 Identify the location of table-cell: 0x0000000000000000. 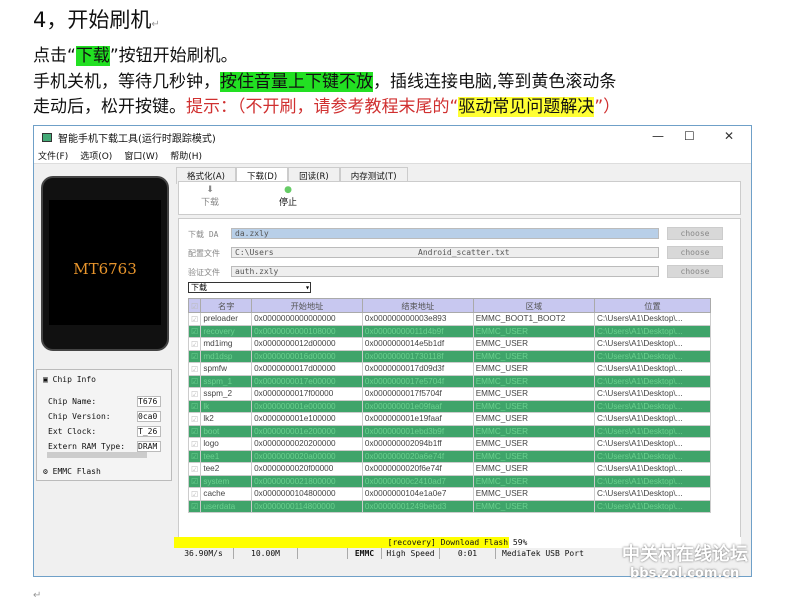
(307, 319).